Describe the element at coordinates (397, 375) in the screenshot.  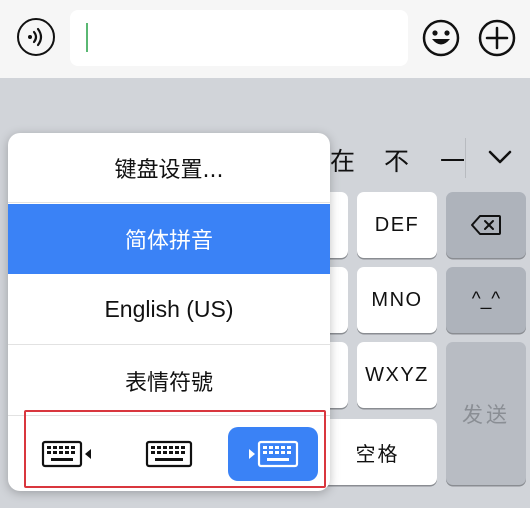
I see `key-wxyz: WXYZ` at that location.